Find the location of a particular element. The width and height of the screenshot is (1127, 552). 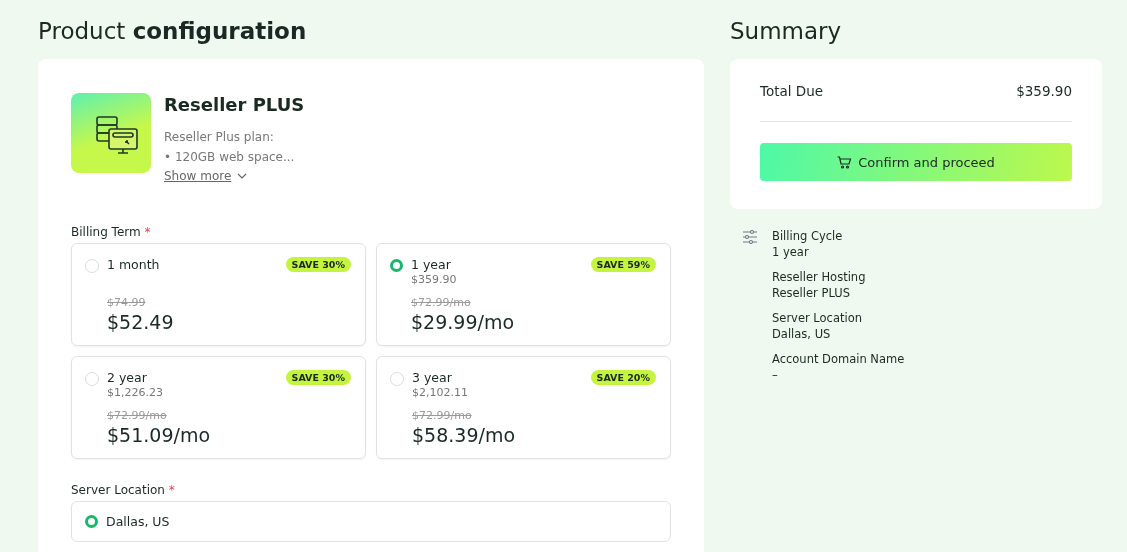

detail-label: Account Domain Name is located at coordinates (838, 359).